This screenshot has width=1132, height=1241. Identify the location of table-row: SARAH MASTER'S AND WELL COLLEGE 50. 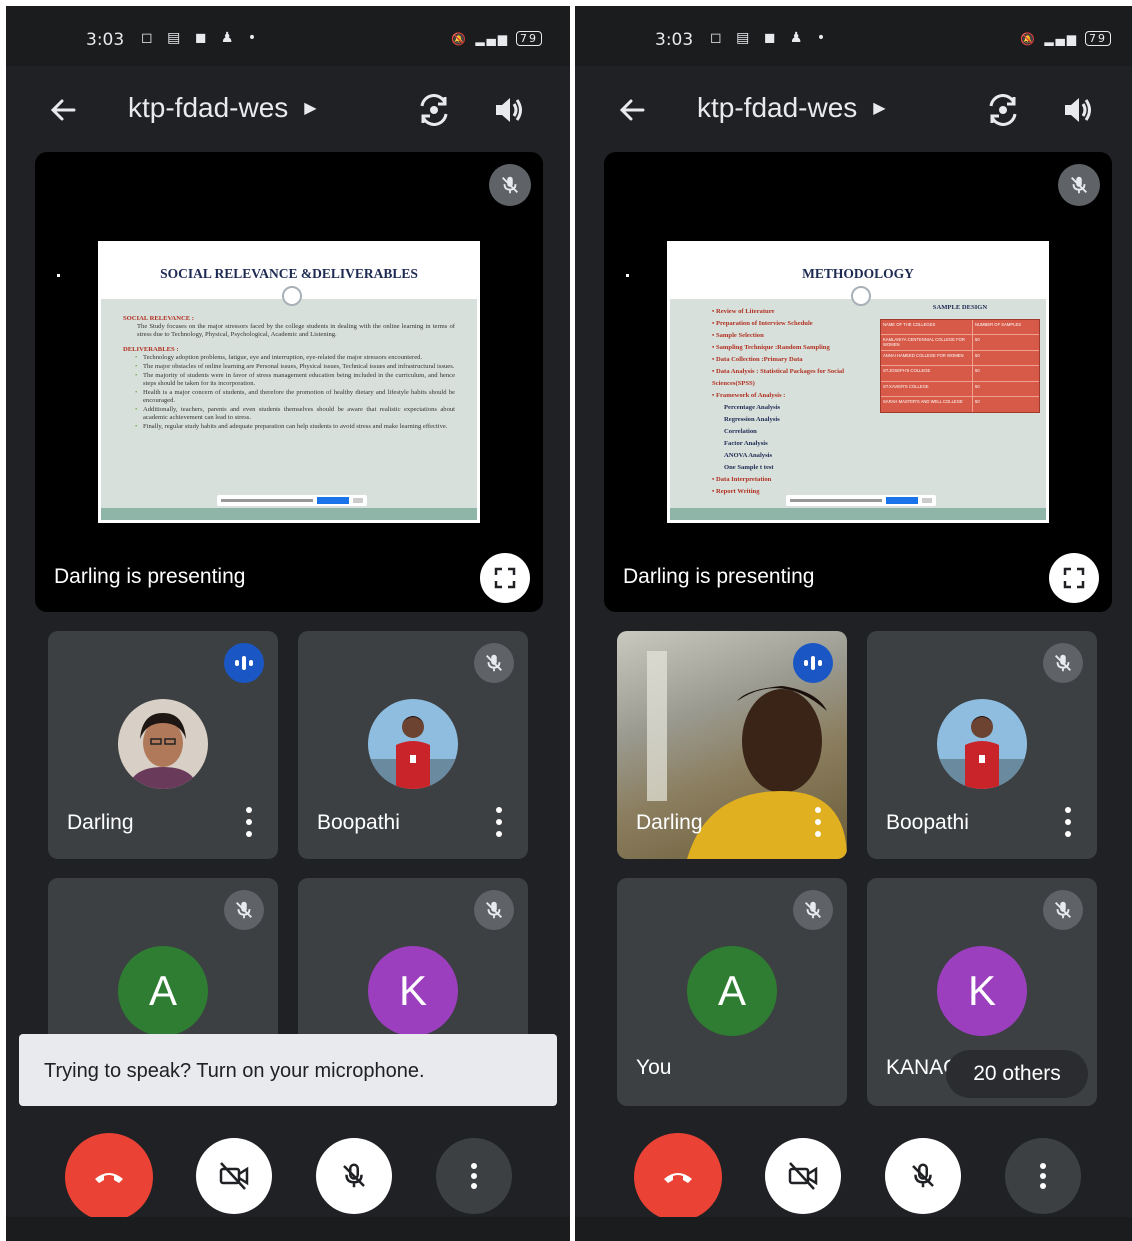
(960, 404).